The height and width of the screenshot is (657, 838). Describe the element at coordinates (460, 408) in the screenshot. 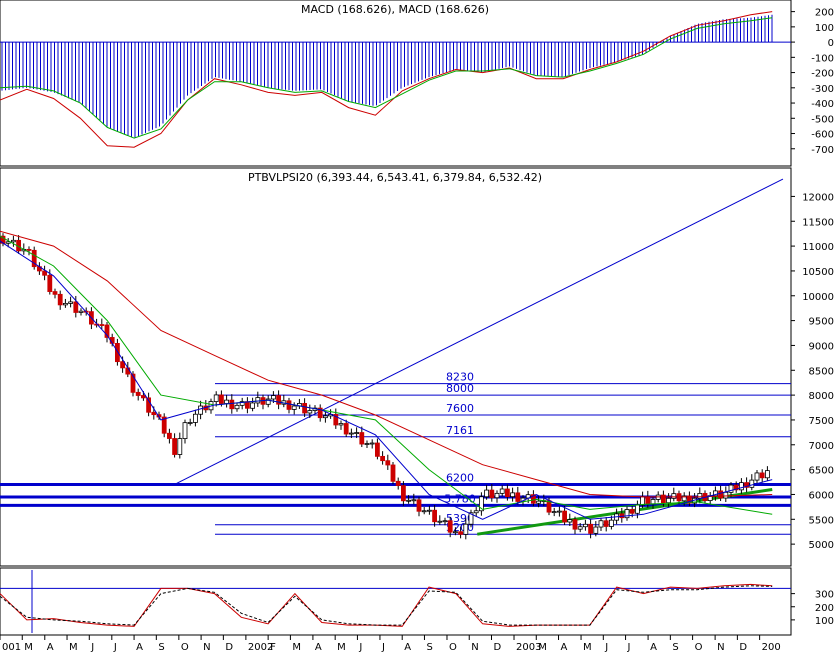

I see `price-level-label-2: 7600` at that location.